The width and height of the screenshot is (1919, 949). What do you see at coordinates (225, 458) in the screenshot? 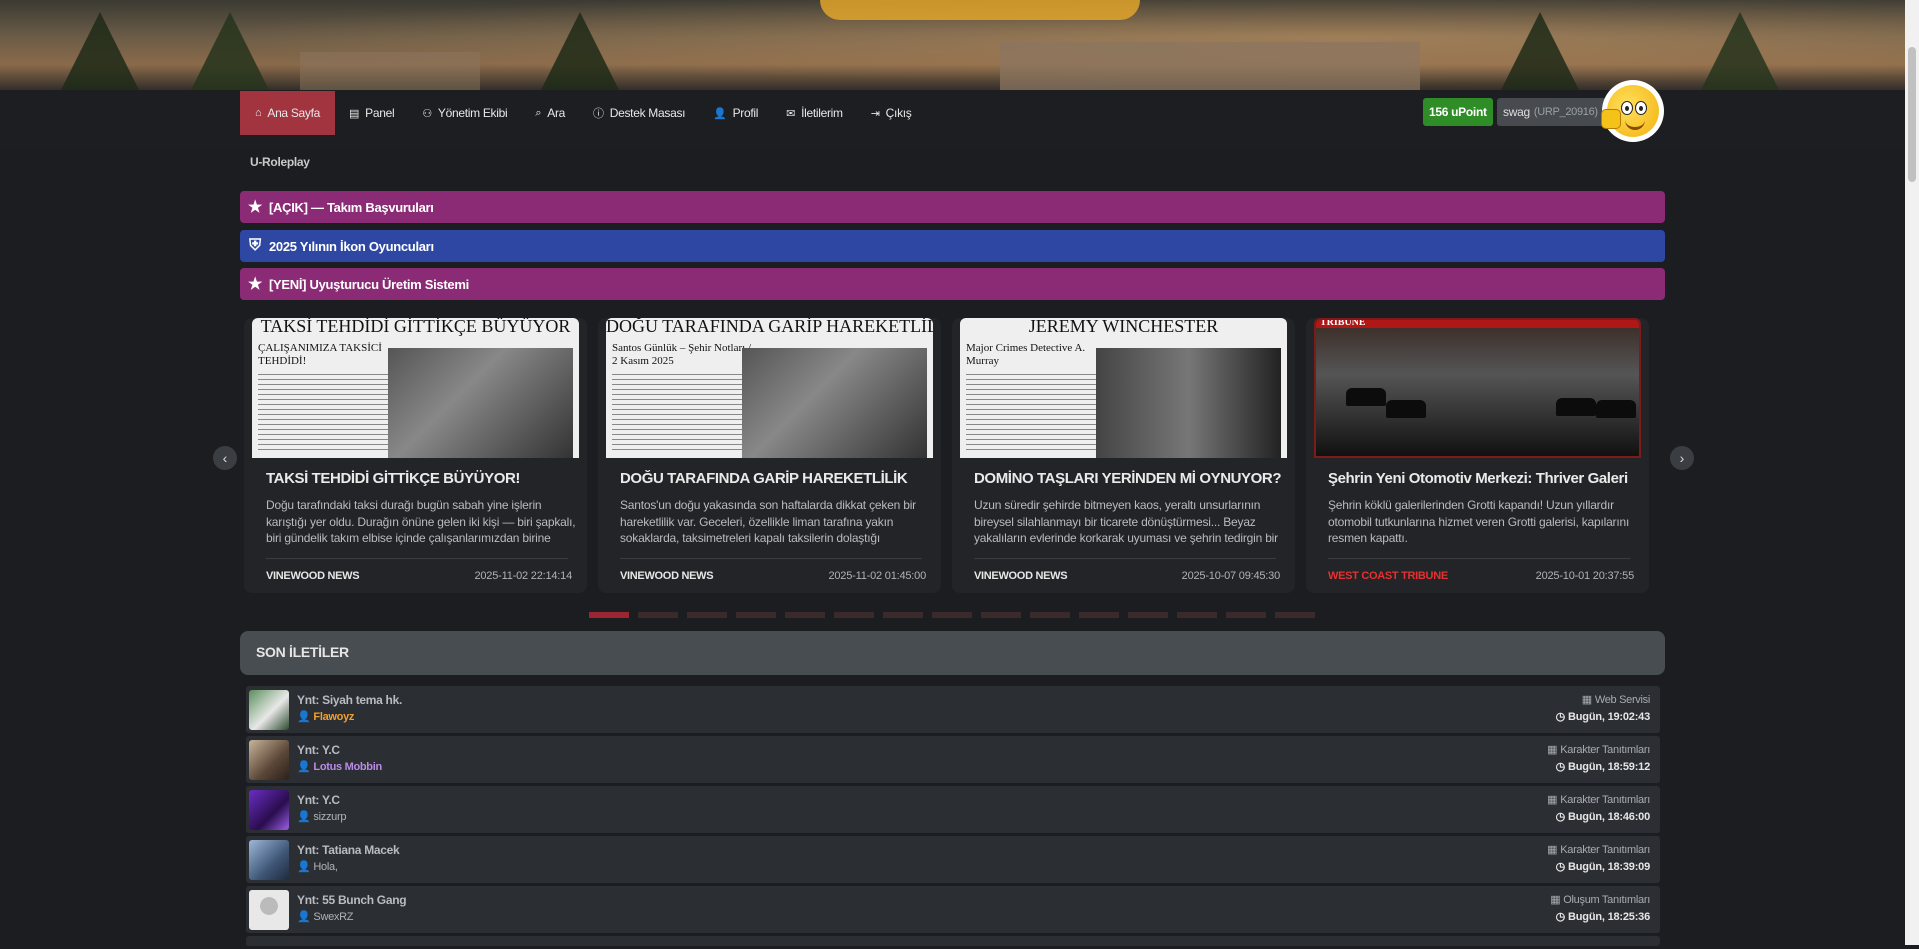
I see `carousel-prev-button: ‹` at bounding box center [225, 458].